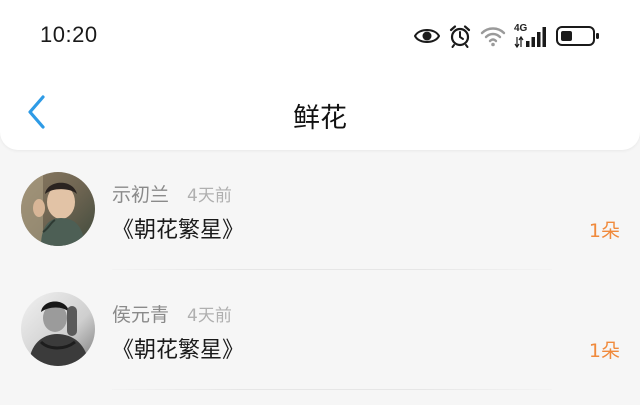 The width and height of the screenshot is (640, 405). What do you see at coordinates (493, 36) in the screenshot?
I see `wifi-icon` at bounding box center [493, 36].